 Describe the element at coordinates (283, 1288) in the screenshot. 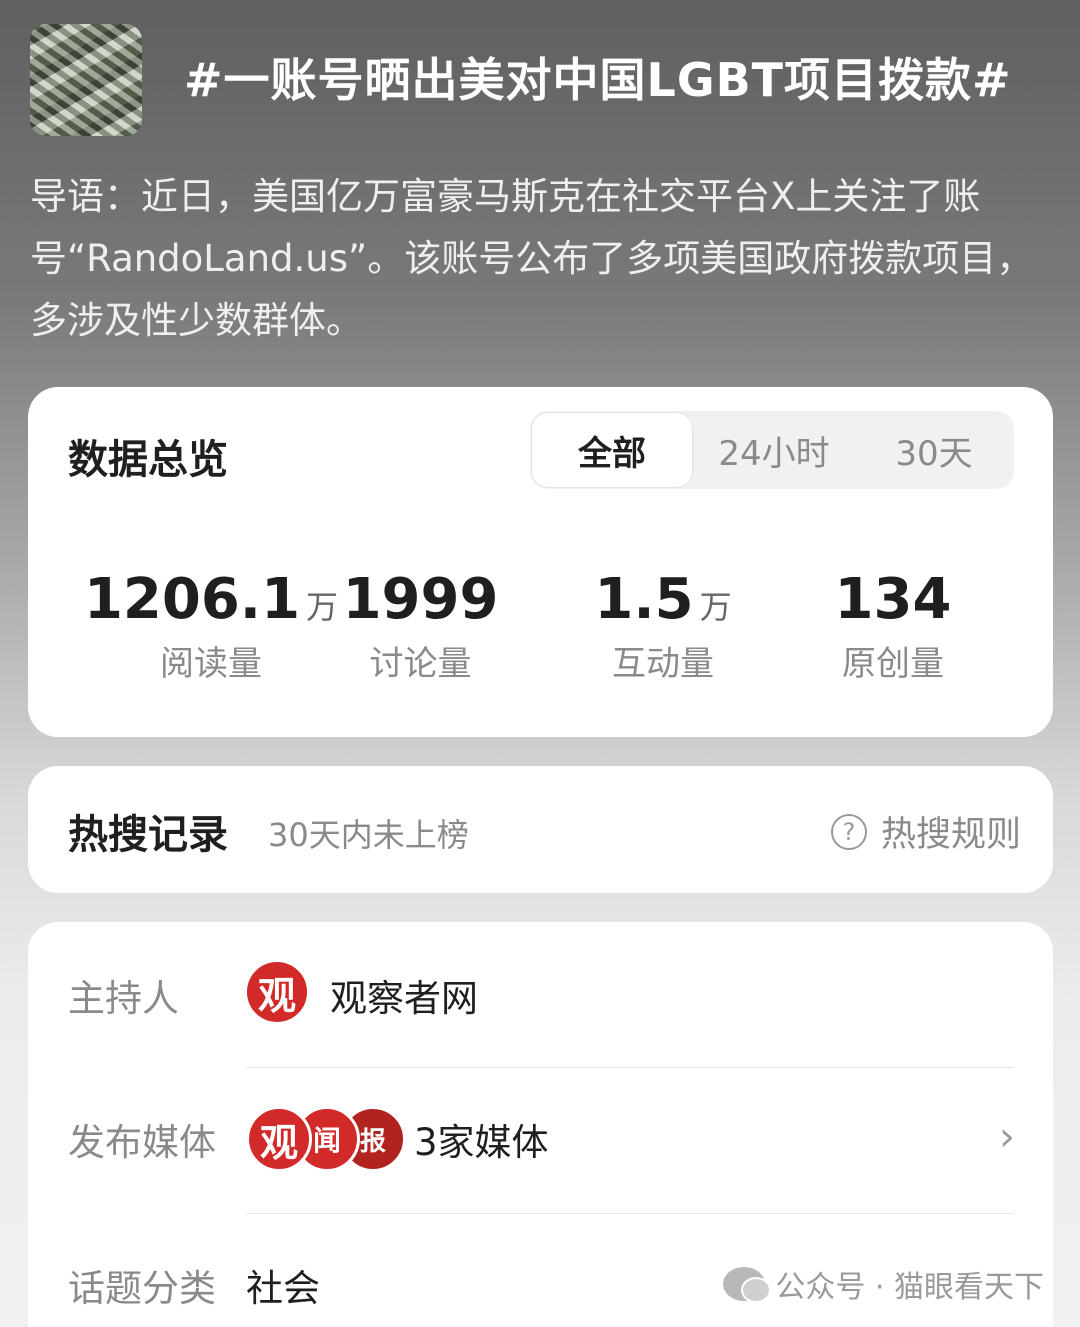

I see `category-value: 社会` at that location.